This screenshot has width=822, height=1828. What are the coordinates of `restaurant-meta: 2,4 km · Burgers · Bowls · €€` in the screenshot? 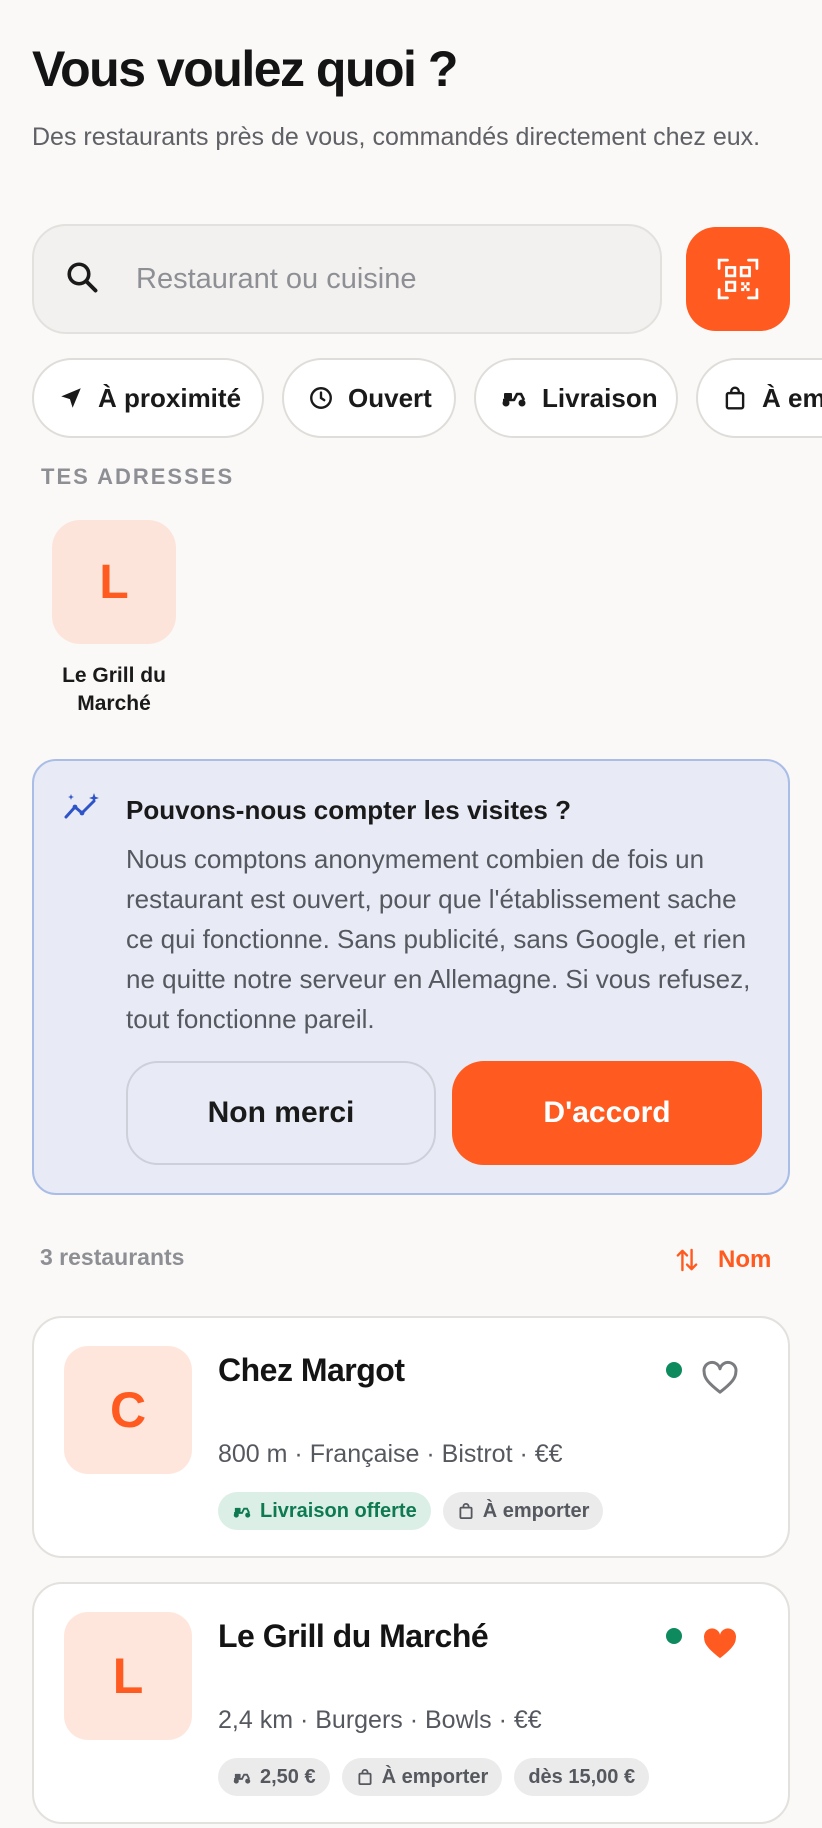 It's located at (380, 1720).